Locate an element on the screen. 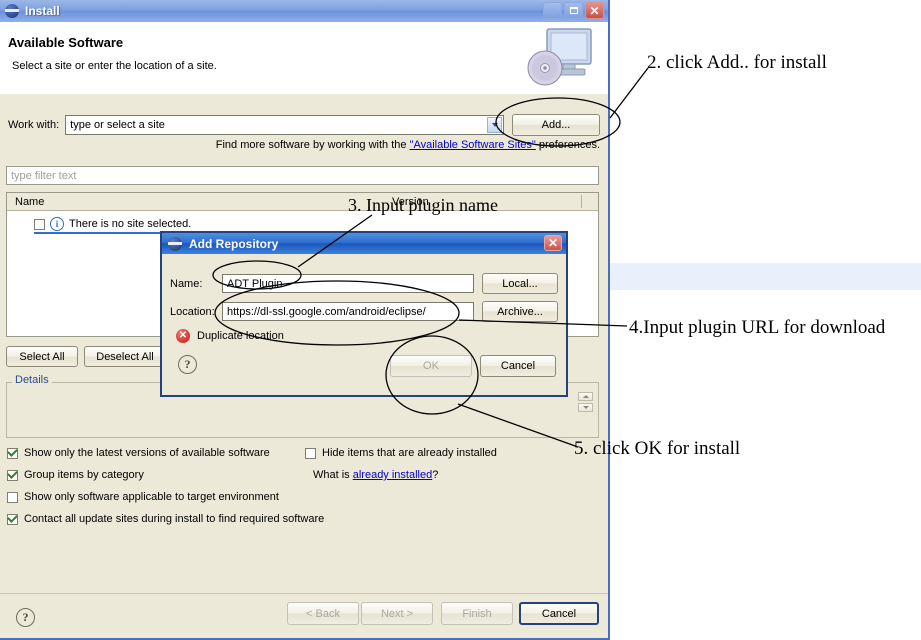 Image resolution: width=921 pixels, height=640 pixels. option-hide-installed-checkbox is located at coordinates (310, 453).